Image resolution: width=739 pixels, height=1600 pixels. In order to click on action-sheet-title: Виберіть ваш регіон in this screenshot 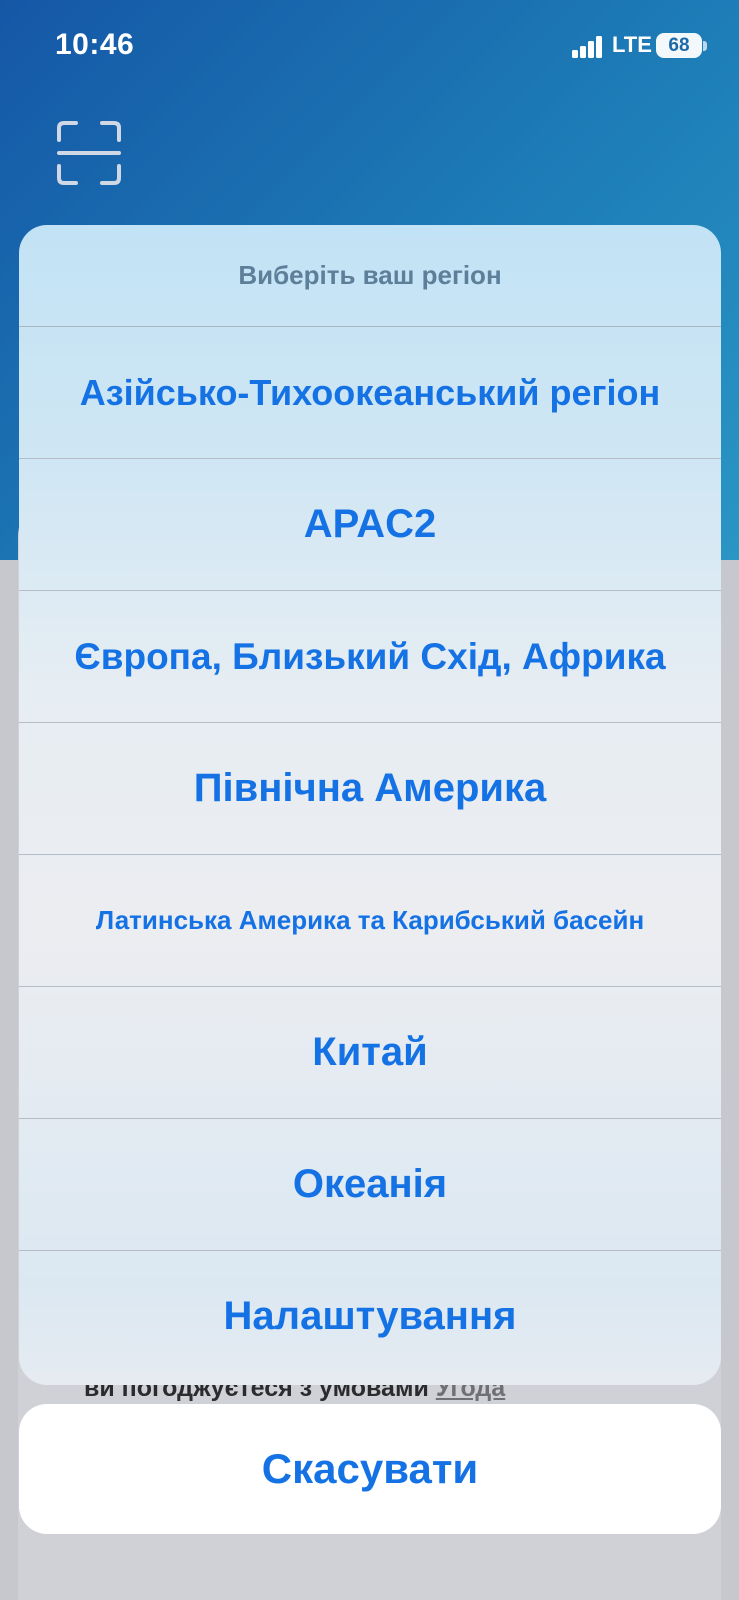, I will do `click(370, 276)`.